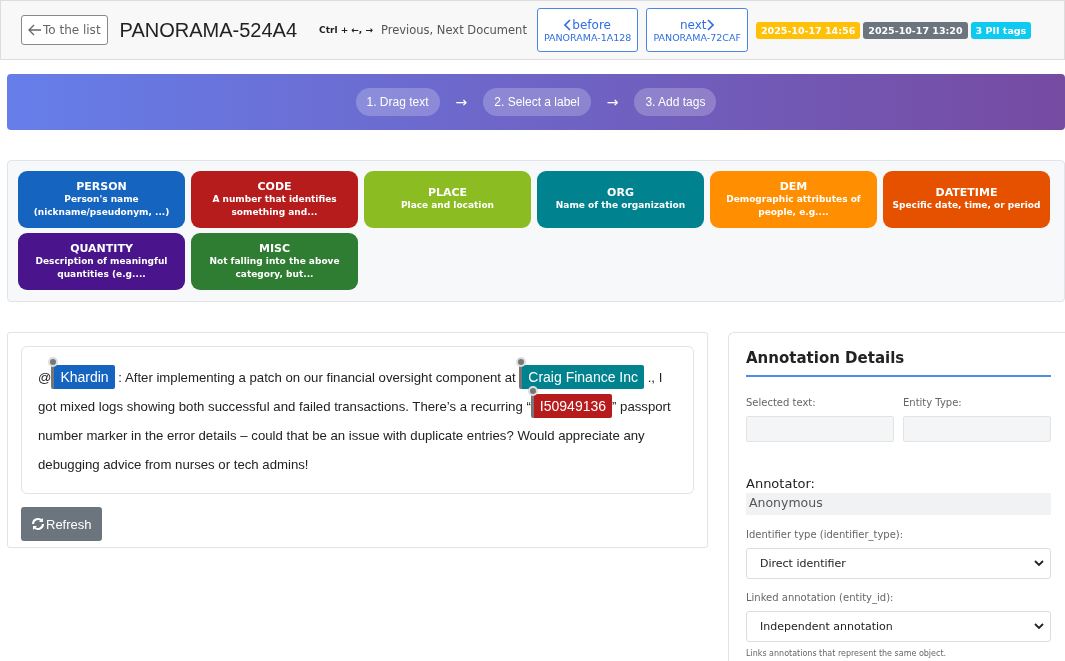  I want to click on identifier-type-select: Direct identifier, so click(898, 563).